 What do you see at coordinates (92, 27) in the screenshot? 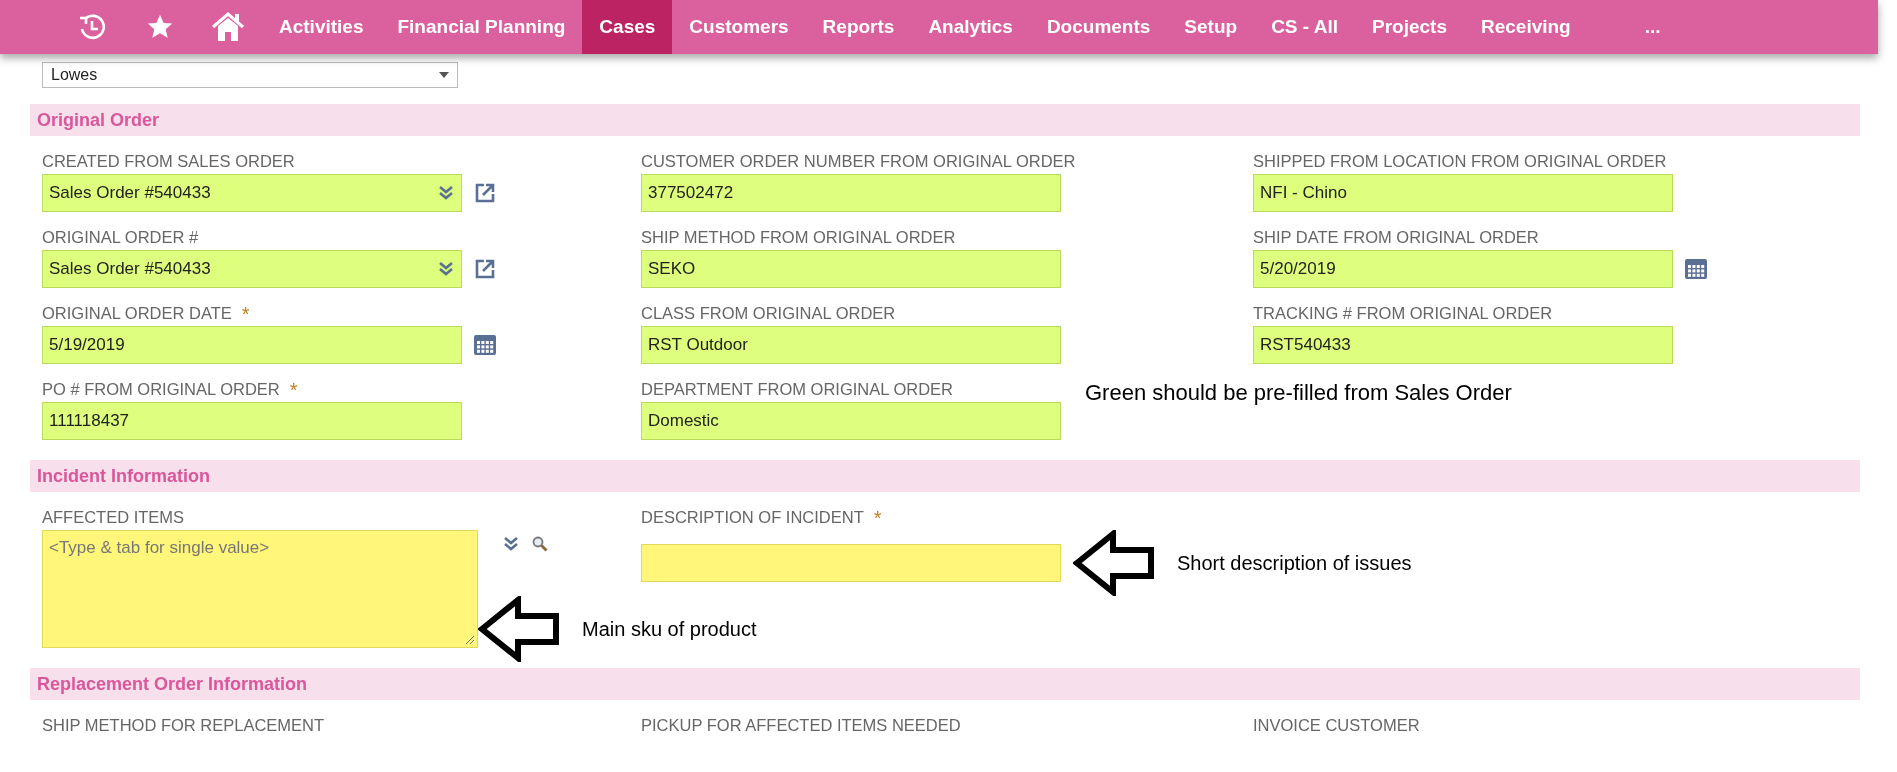
I see `history-icon` at bounding box center [92, 27].